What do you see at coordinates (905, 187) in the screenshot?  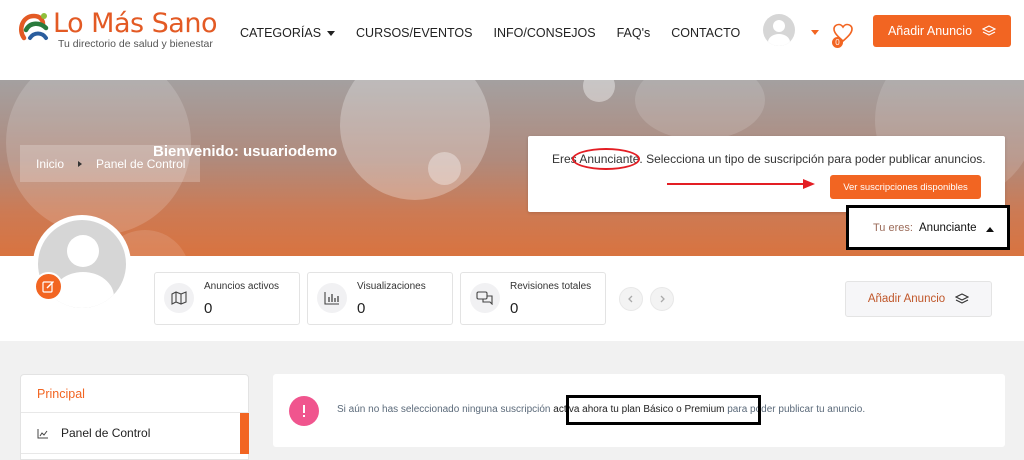 I see `view-subscriptions-button: Ver suscripciones disponibles` at bounding box center [905, 187].